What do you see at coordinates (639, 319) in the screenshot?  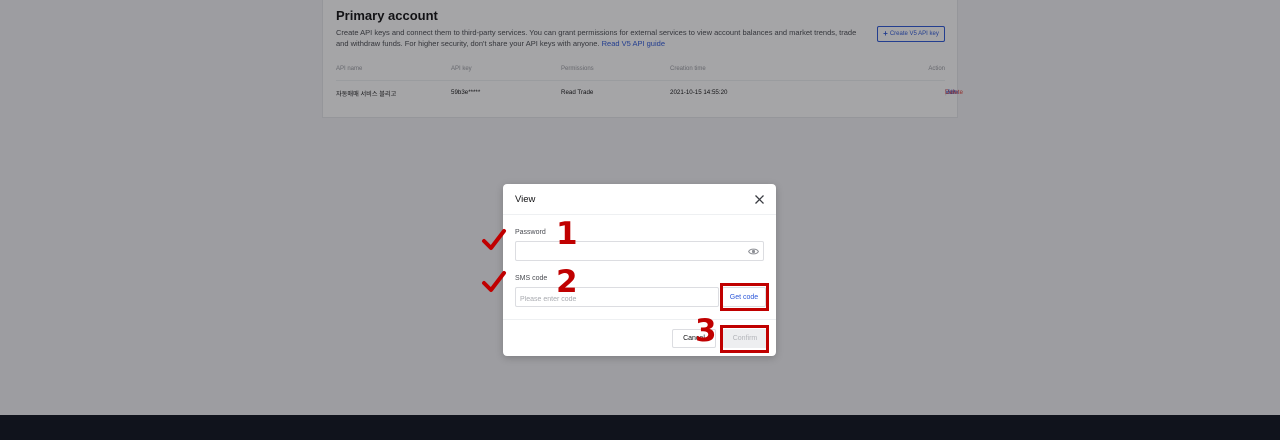 I see `dialog-footer-divider` at bounding box center [639, 319].